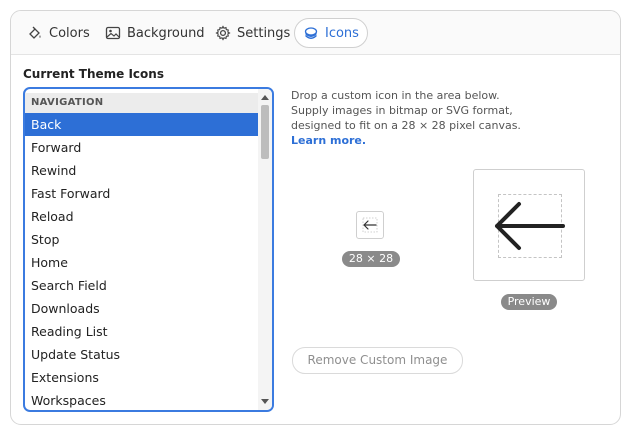 The image size is (630, 435). What do you see at coordinates (93, 74) in the screenshot?
I see `section-title: Current Theme Icons` at bounding box center [93, 74].